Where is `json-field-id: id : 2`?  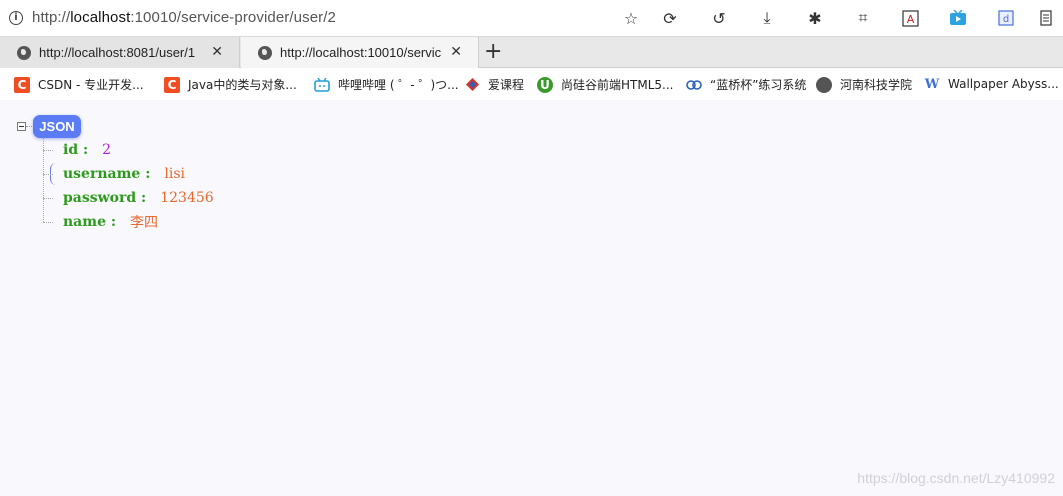
json-field-id: id : 2 is located at coordinates (77, 150).